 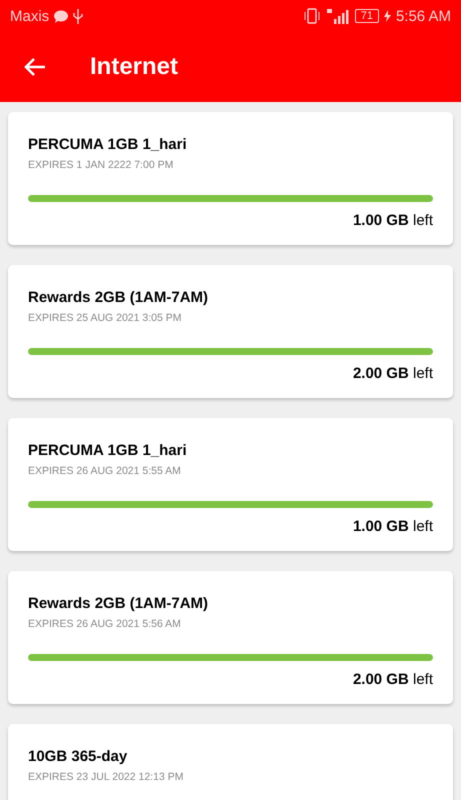 What do you see at coordinates (30, 16) in the screenshot?
I see `carrier-name: Maxis` at bounding box center [30, 16].